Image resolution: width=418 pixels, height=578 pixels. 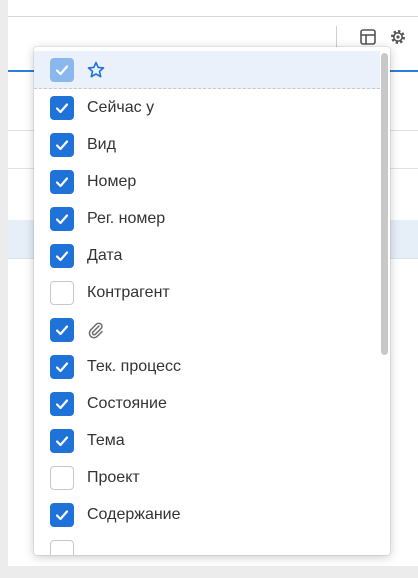 I want to click on layout-icon, so click(x=368, y=37).